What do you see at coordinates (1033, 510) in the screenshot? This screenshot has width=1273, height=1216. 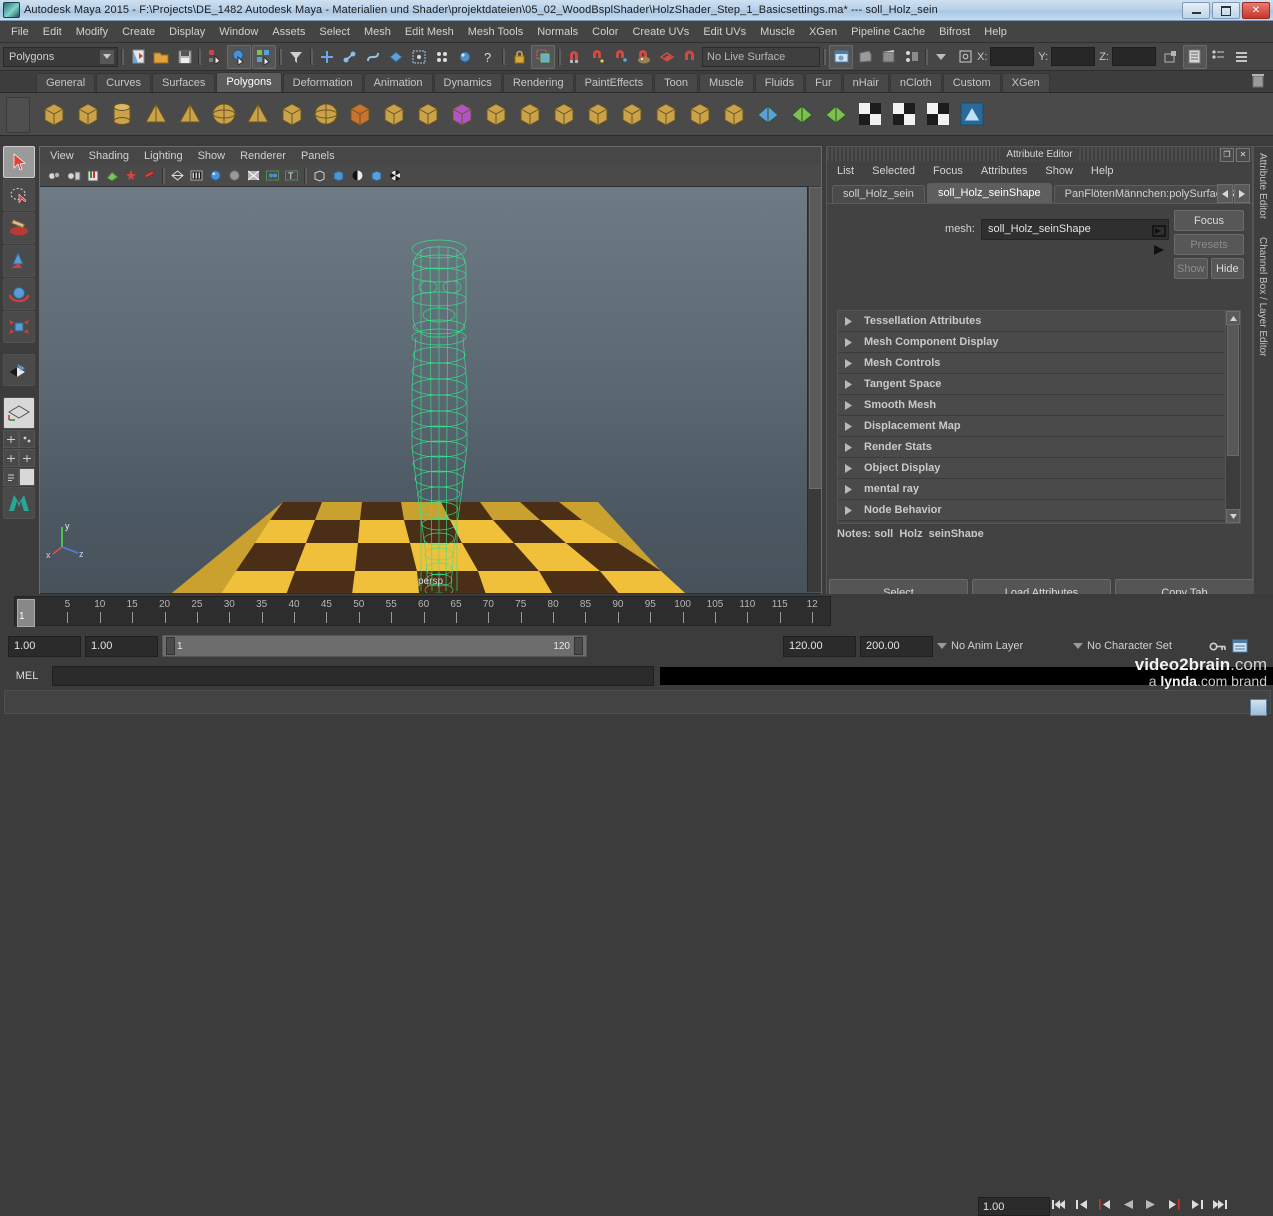 I see `attribute-section-node-behavior: Node Behavior` at bounding box center [1033, 510].